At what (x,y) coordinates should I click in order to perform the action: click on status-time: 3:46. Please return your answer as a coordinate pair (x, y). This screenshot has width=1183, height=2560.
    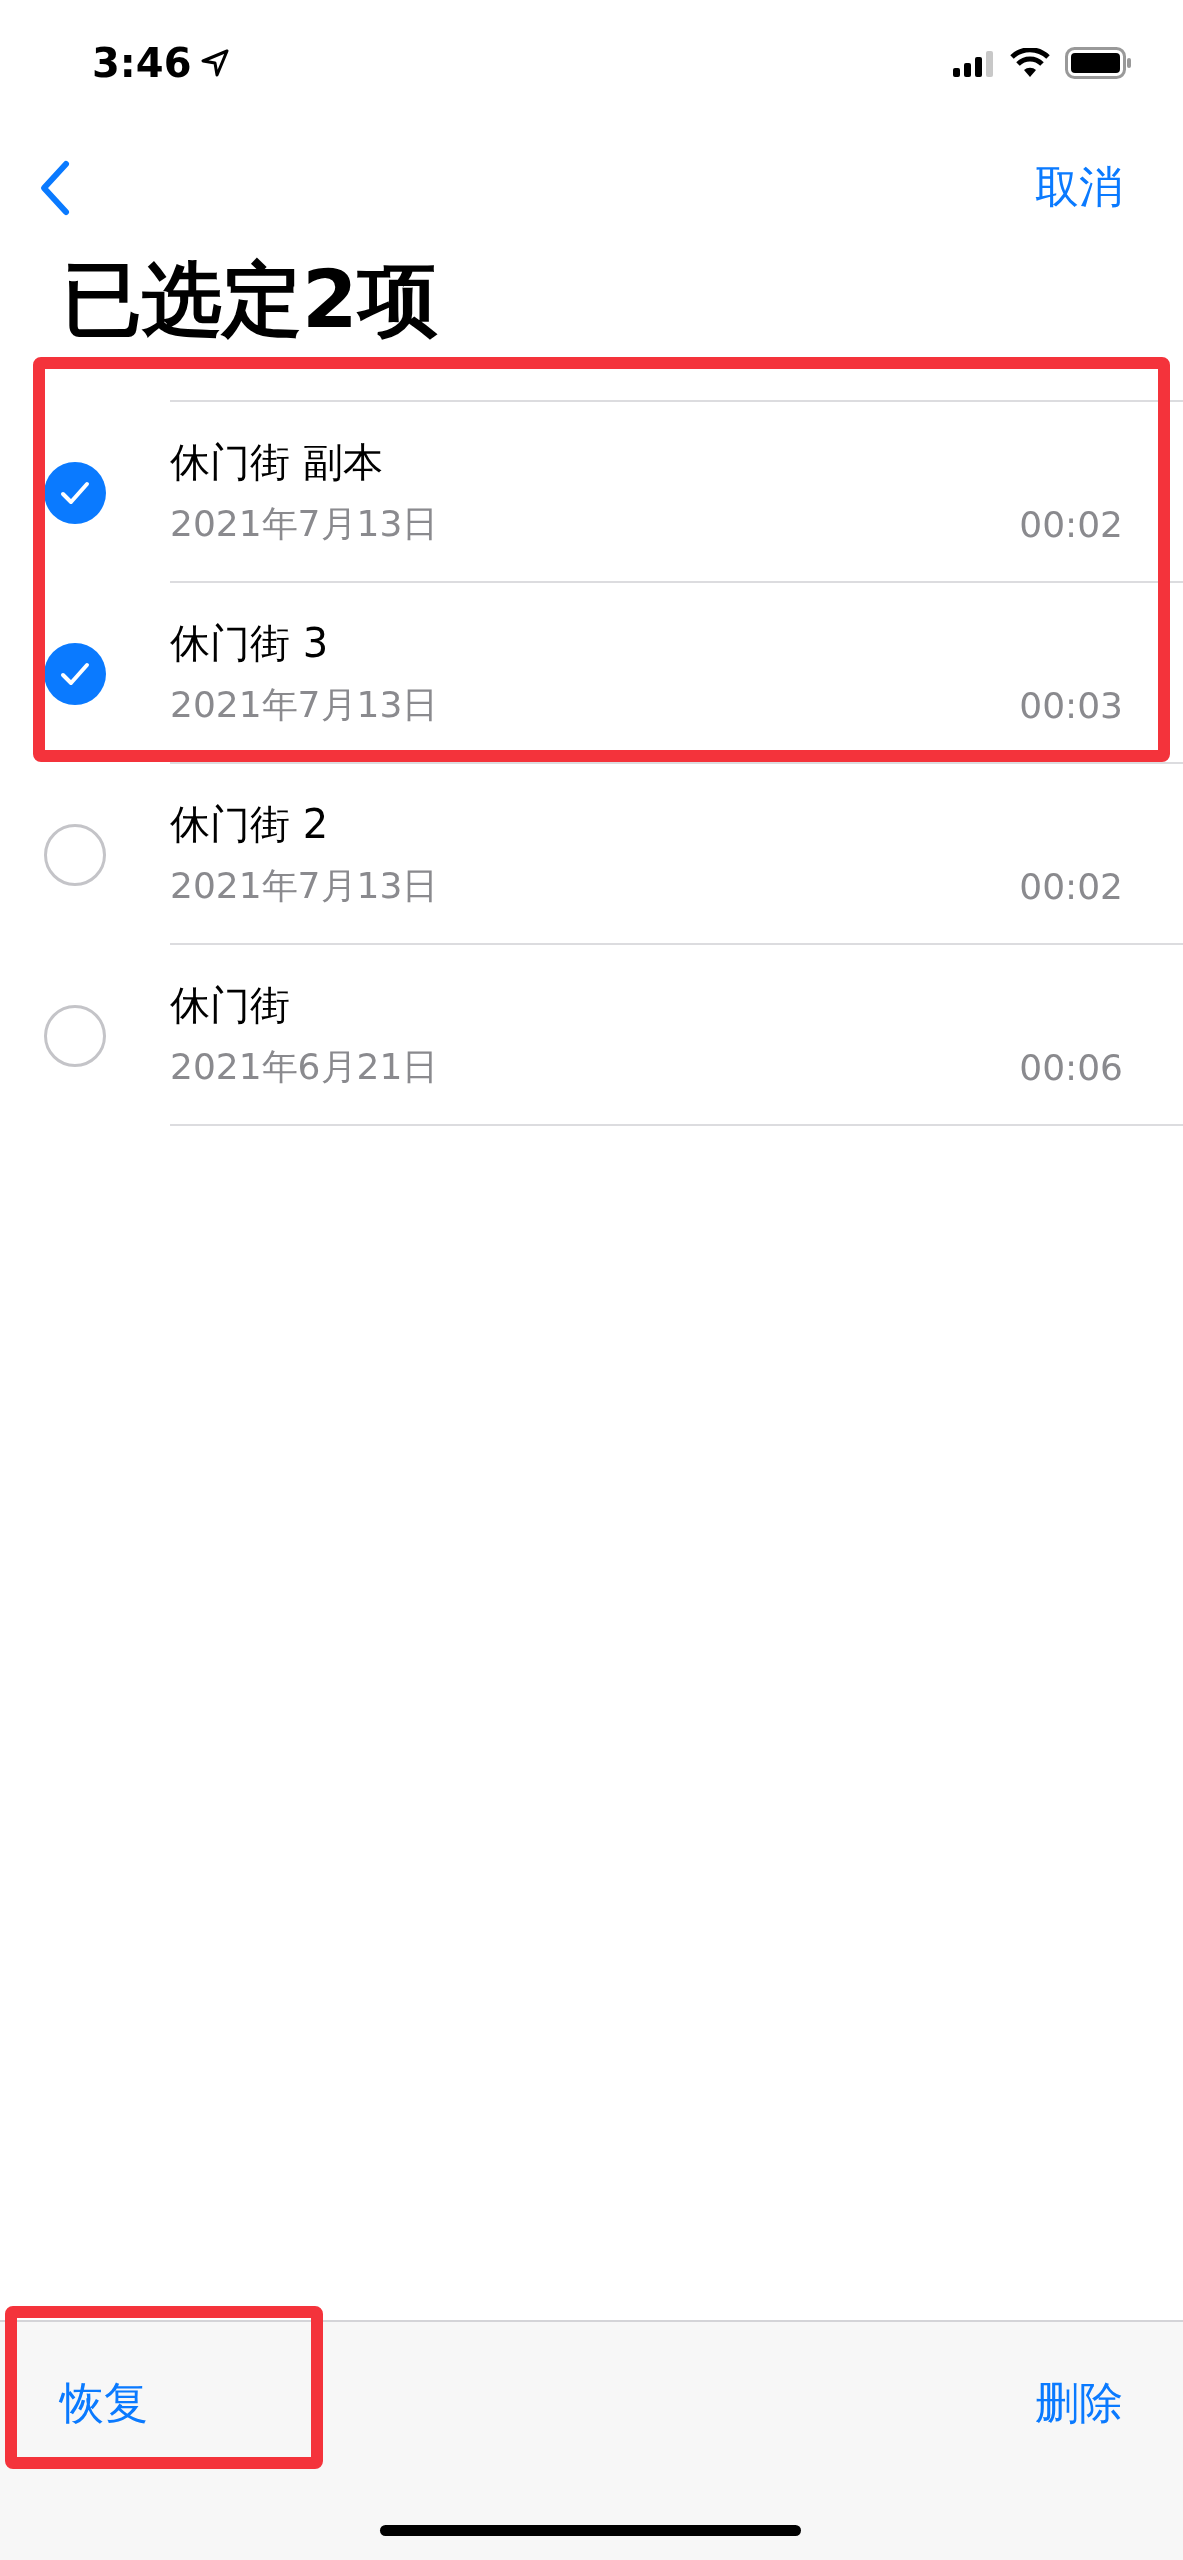
    Looking at the image, I should click on (142, 62).